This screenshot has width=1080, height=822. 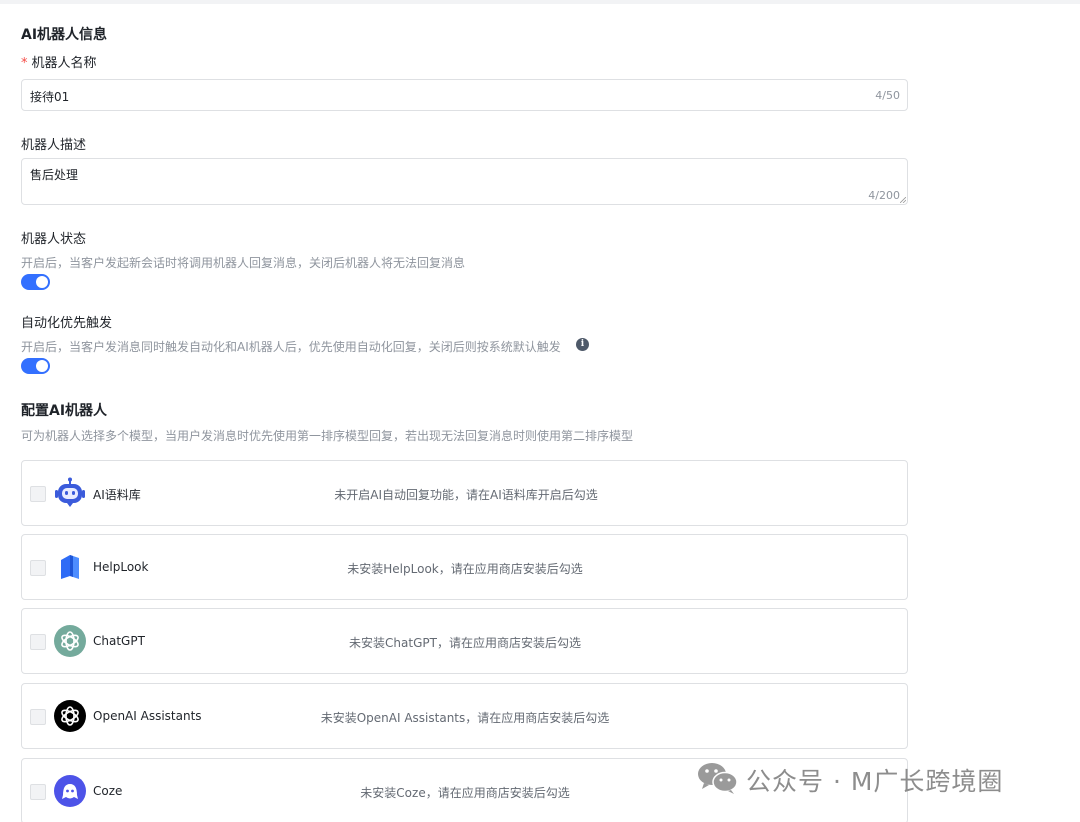 I want to click on resize-grip-icon, so click(x=903, y=200).